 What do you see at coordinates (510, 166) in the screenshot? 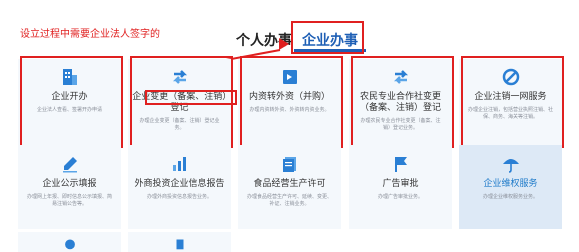
I see `umbrella-icon` at bounding box center [510, 166].